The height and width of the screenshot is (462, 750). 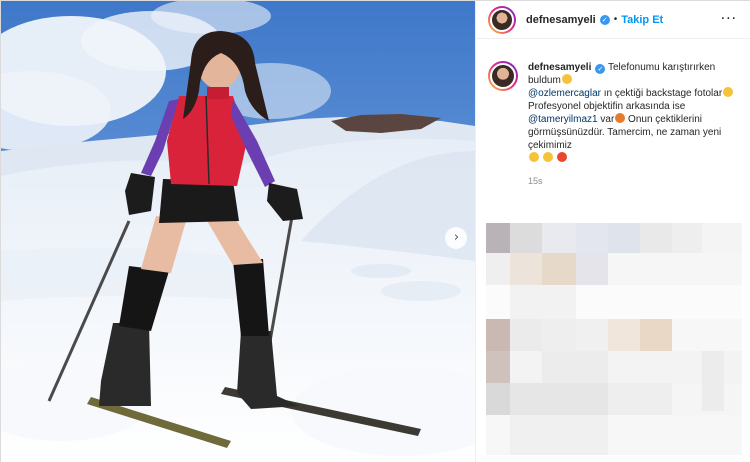 What do you see at coordinates (661, 93) in the screenshot?
I see `caption-part-2: ın çektiği backstage fotolar` at bounding box center [661, 93].